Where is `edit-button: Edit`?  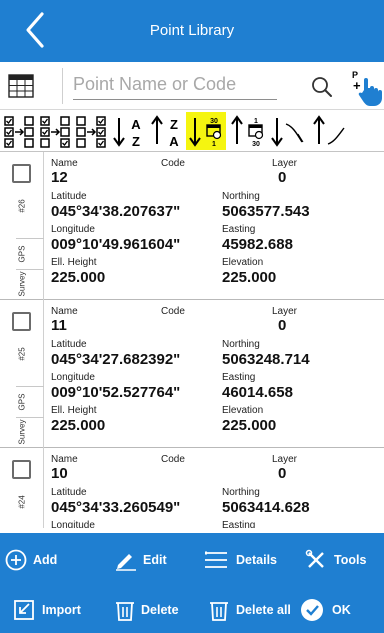 edit-button: Edit is located at coordinates (144, 560).